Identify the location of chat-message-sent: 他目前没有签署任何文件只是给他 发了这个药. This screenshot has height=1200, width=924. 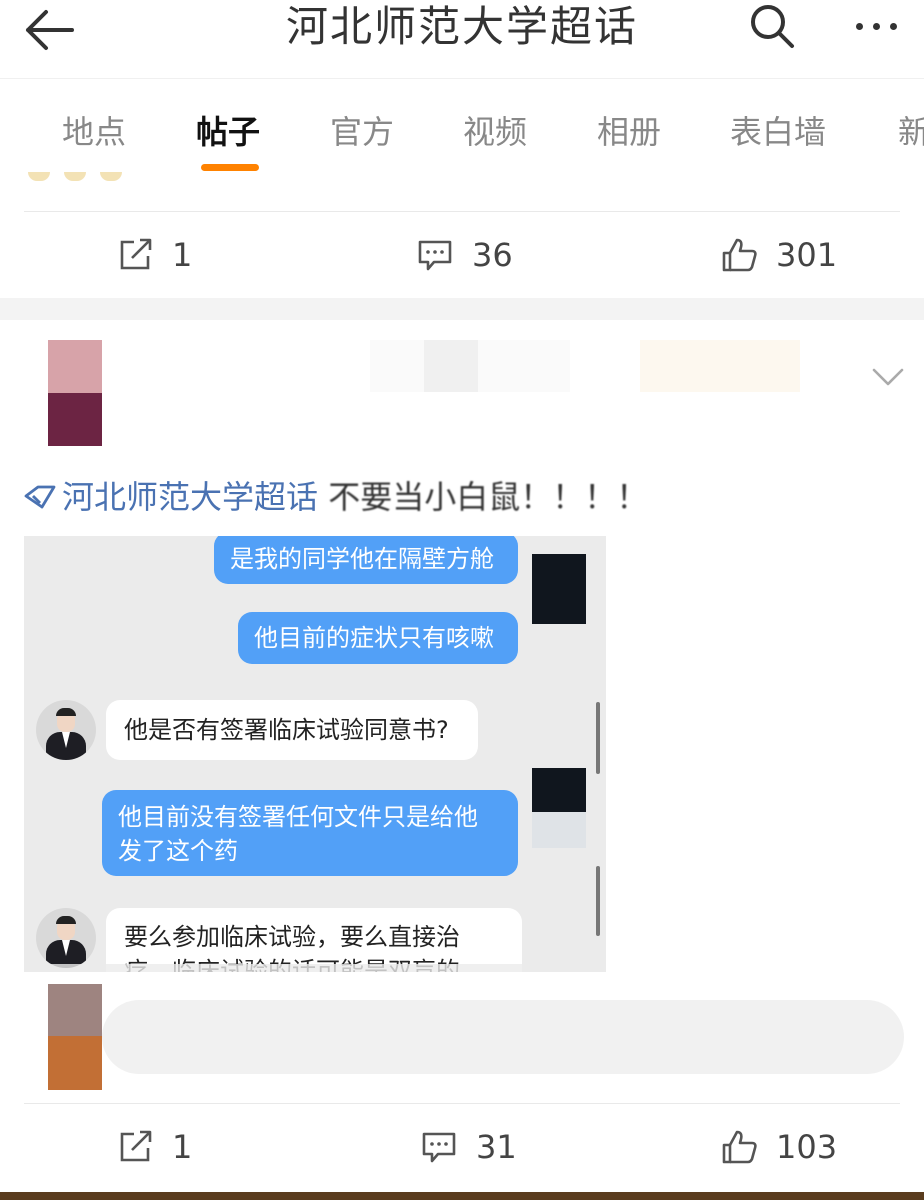
(310, 833).